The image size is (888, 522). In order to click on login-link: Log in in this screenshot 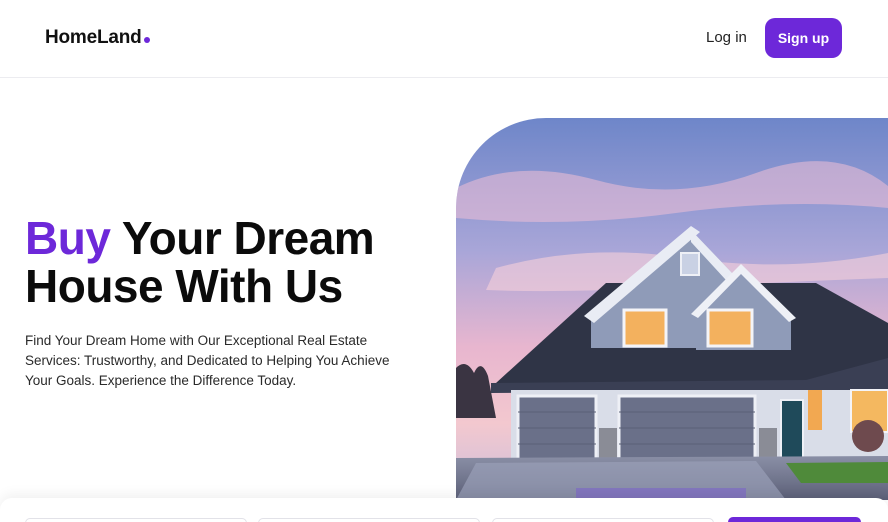, I will do `click(726, 37)`.